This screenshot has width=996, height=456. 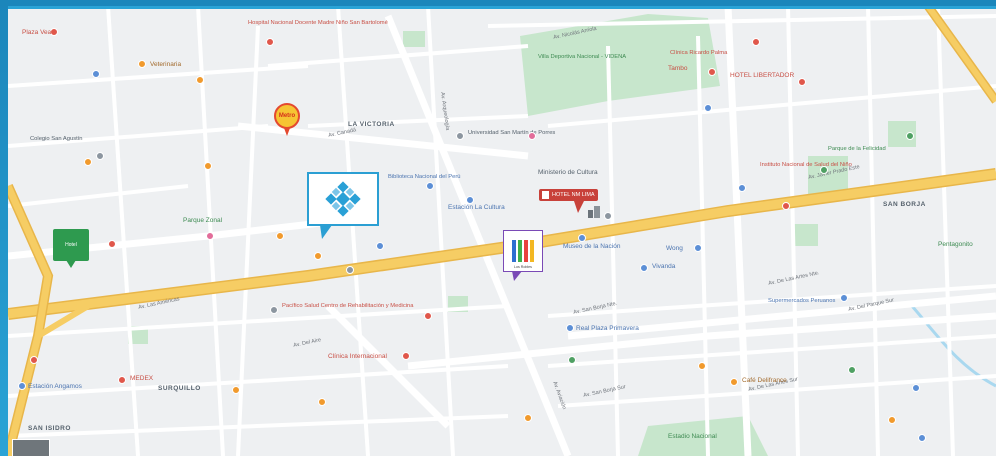 I want to click on place-label: Parque Zonal, so click(x=202, y=221).